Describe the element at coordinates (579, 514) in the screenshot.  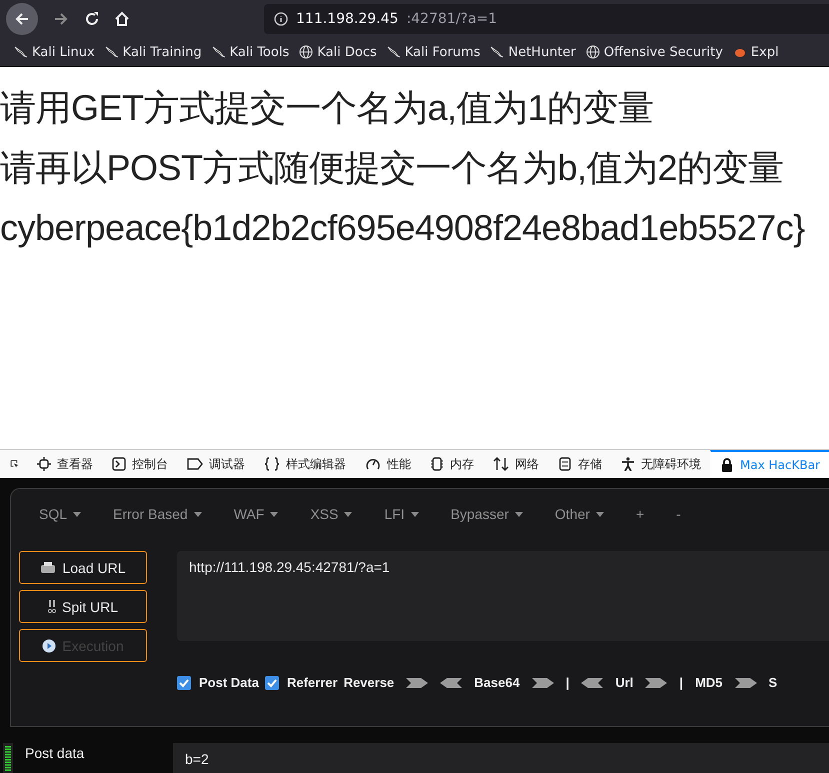
I see `menu-item: Other` at that location.